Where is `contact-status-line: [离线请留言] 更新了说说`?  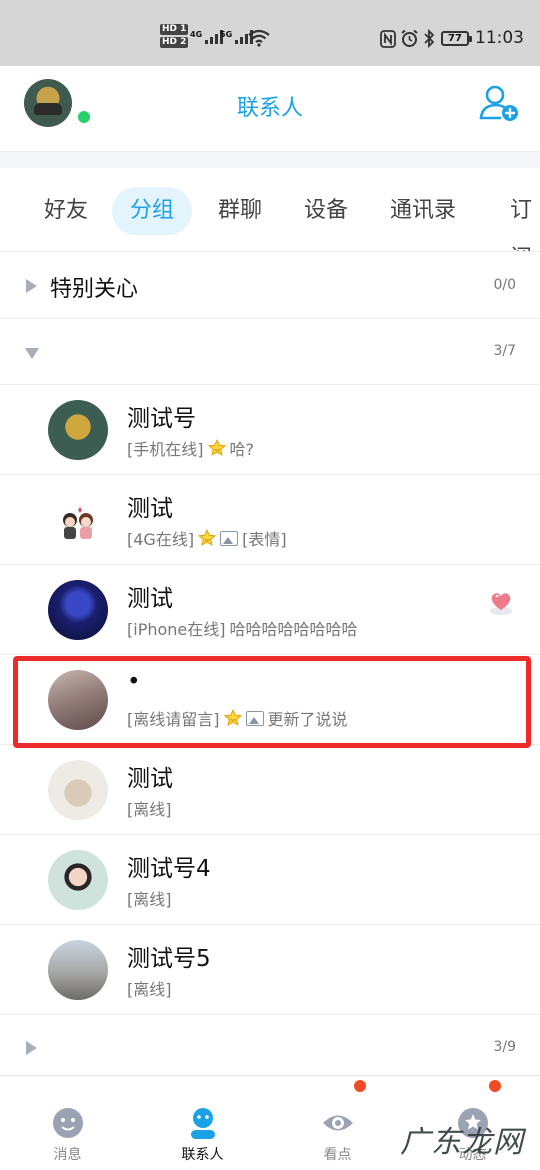 contact-status-line: [离线请留言] 更新了说说 is located at coordinates (237, 718).